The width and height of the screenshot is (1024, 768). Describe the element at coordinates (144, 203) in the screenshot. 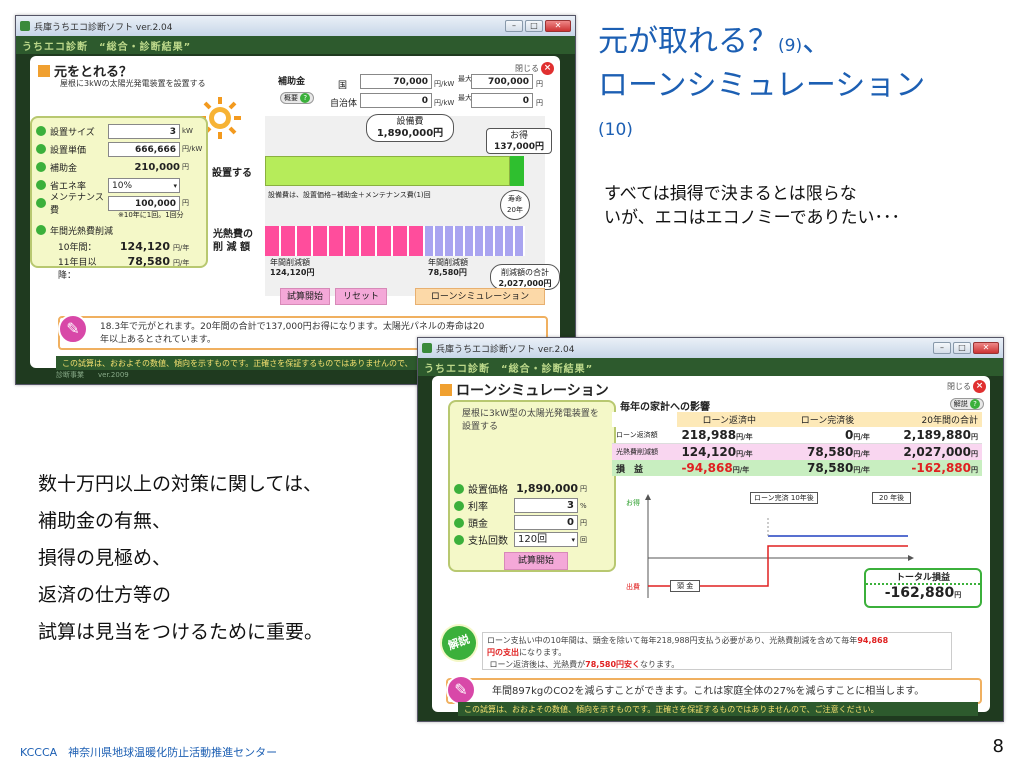

I see `maintenance-input: 100,000` at that location.